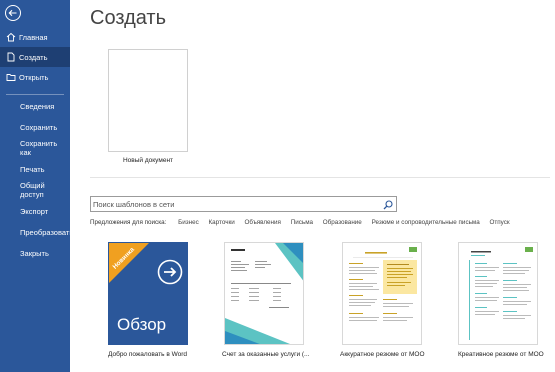 The width and height of the screenshot is (555, 372). I want to click on nav-home-label: Главная, so click(33, 37).